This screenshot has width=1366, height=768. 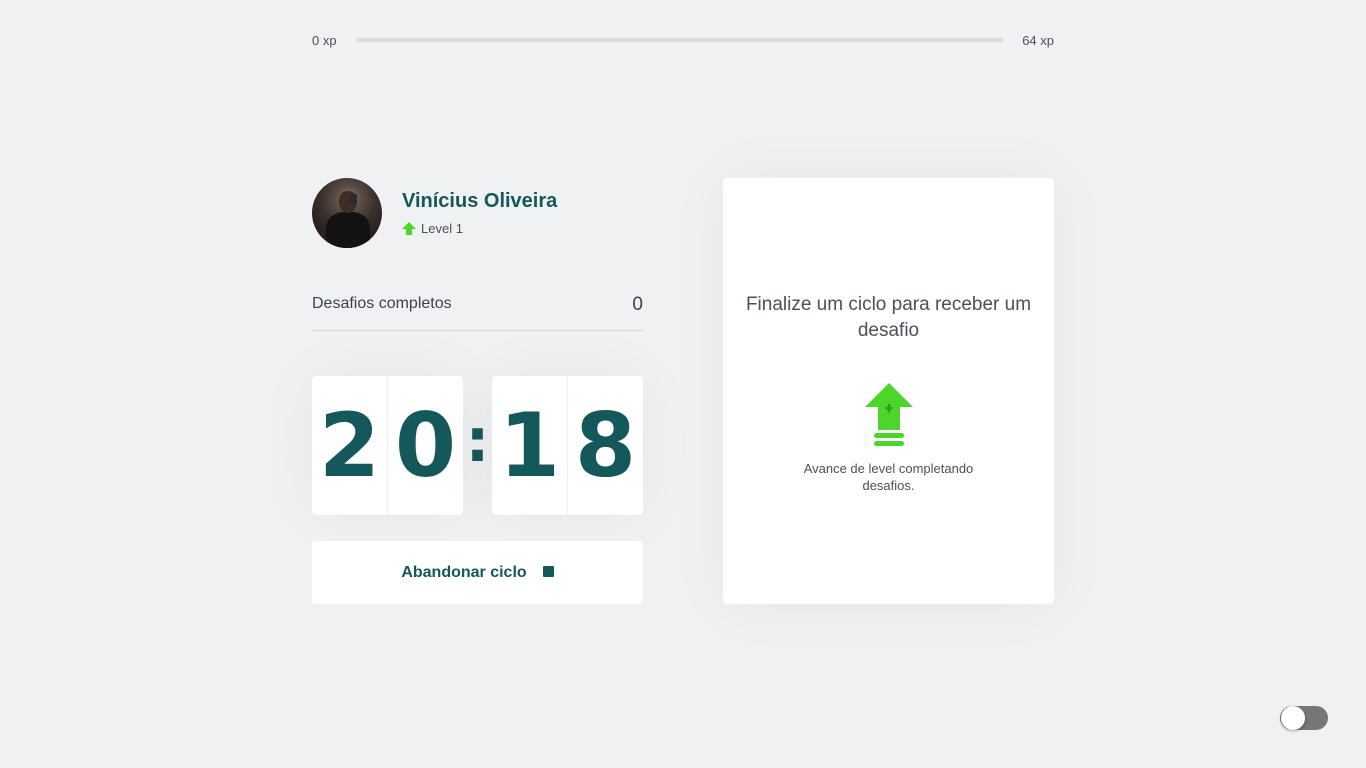 What do you see at coordinates (888, 477) in the screenshot?
I see `challenge-box-hint: Avance de level completando desafios.` at bounding box center [888, 477].